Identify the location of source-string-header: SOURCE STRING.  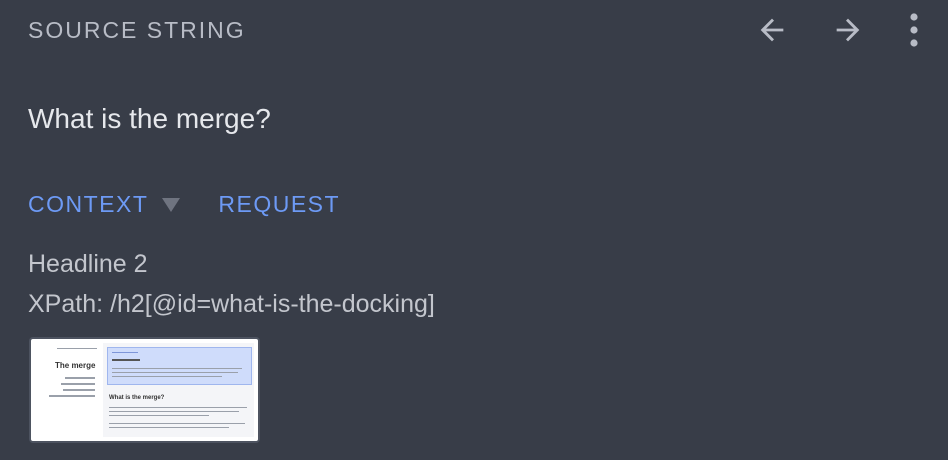
(137, 30).